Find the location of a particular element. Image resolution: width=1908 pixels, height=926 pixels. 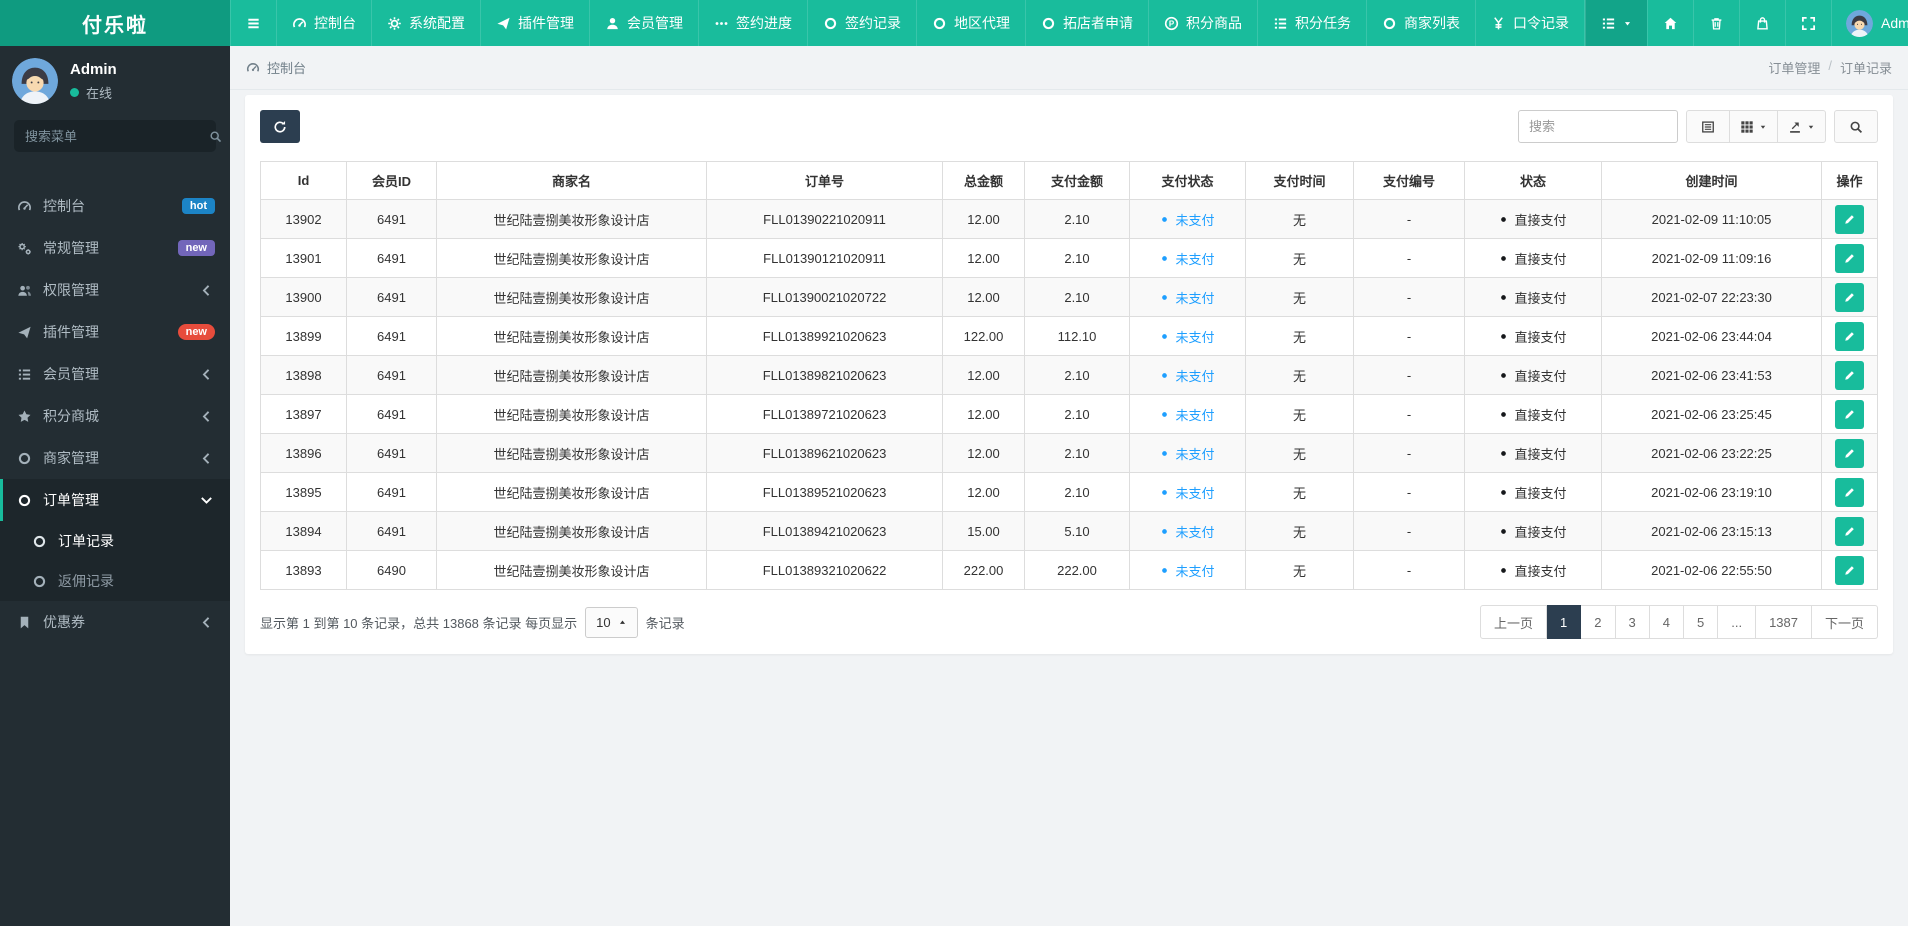

navbar-item-member-manage: 会员管理 is located at coordinates (643, 23).